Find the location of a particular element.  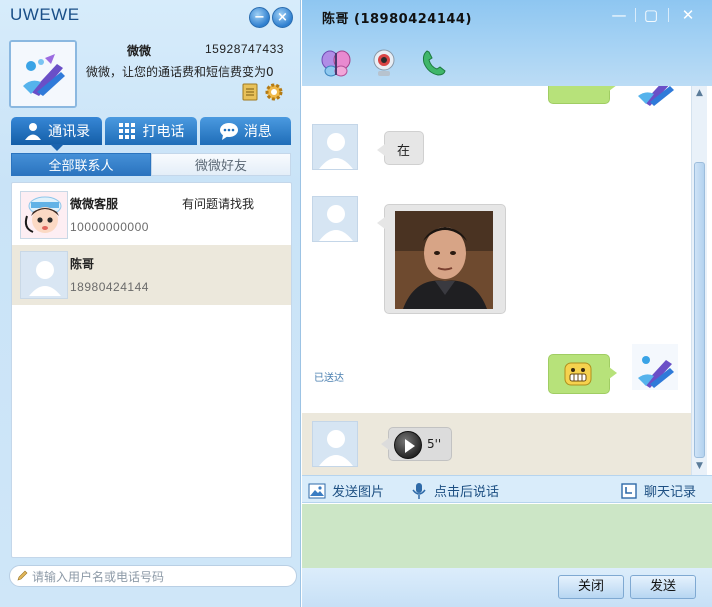

voice-record-button: 点击后说话 is located at coordinates (454, 490).